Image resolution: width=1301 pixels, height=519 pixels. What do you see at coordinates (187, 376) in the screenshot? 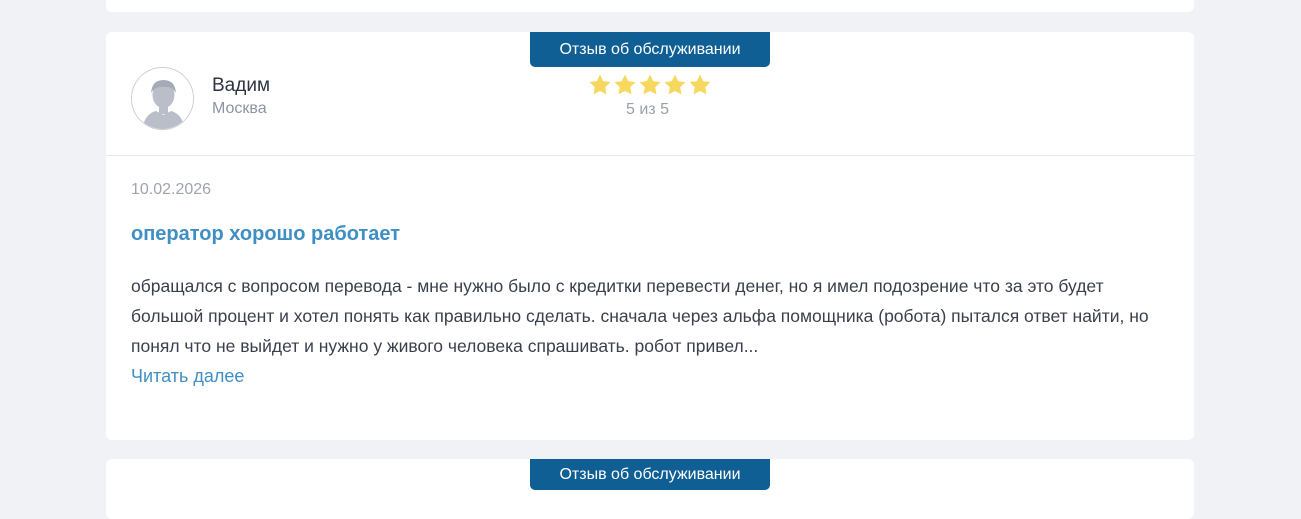
I see `read-more-link: Читать далее` at bounding box center [187, 376].